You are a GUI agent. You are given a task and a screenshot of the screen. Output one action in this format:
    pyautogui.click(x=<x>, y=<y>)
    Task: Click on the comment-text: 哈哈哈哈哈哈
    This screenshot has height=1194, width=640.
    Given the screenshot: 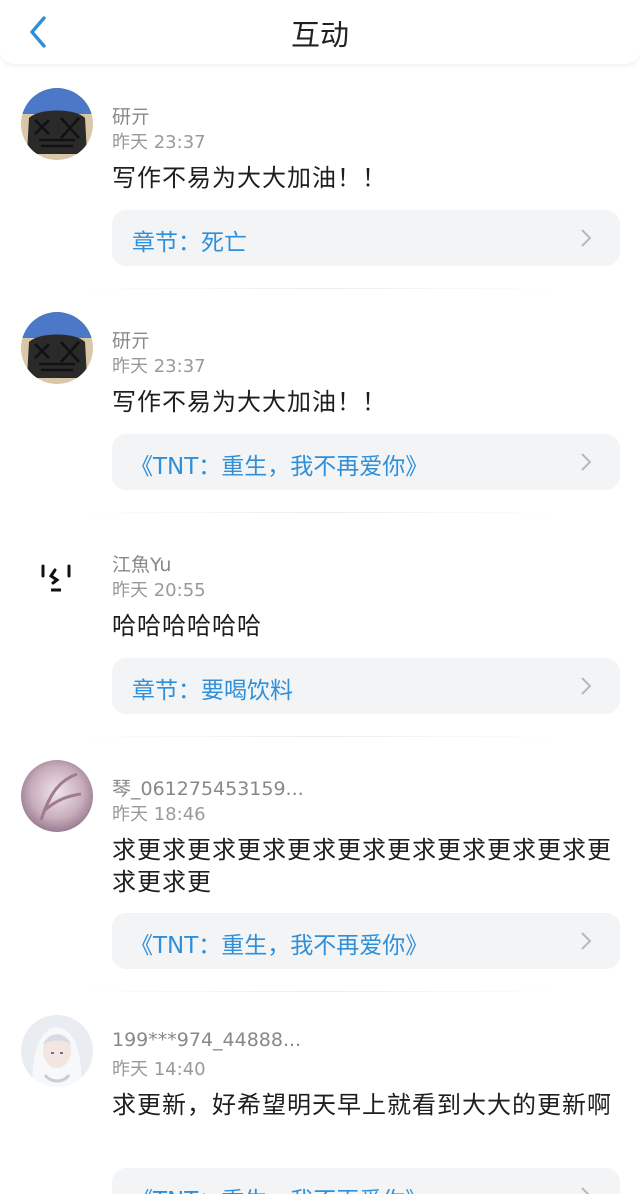 What is the action you would take?
    pyautogui.click(x=187, y=626)
    